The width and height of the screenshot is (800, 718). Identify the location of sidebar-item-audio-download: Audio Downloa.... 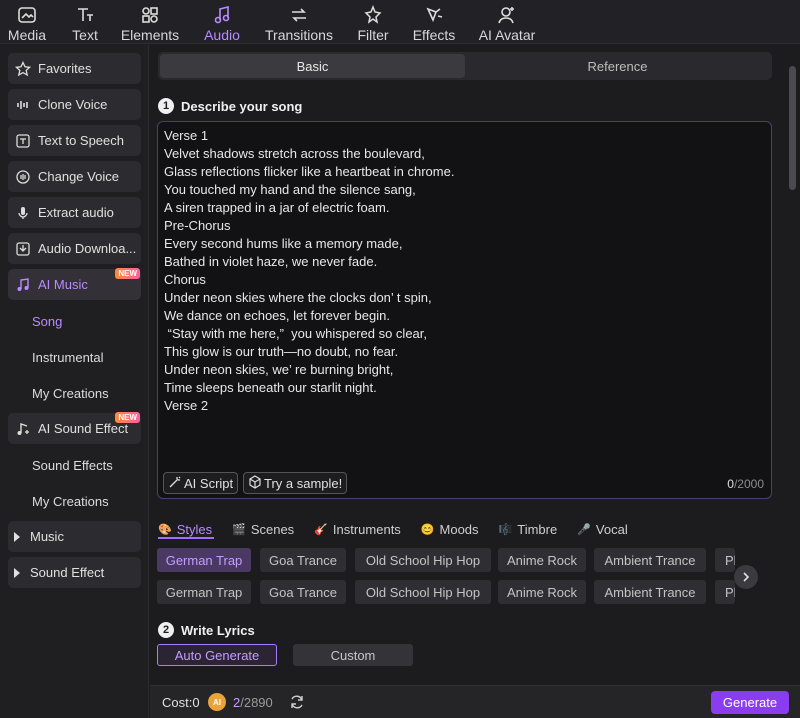
(74, 248).